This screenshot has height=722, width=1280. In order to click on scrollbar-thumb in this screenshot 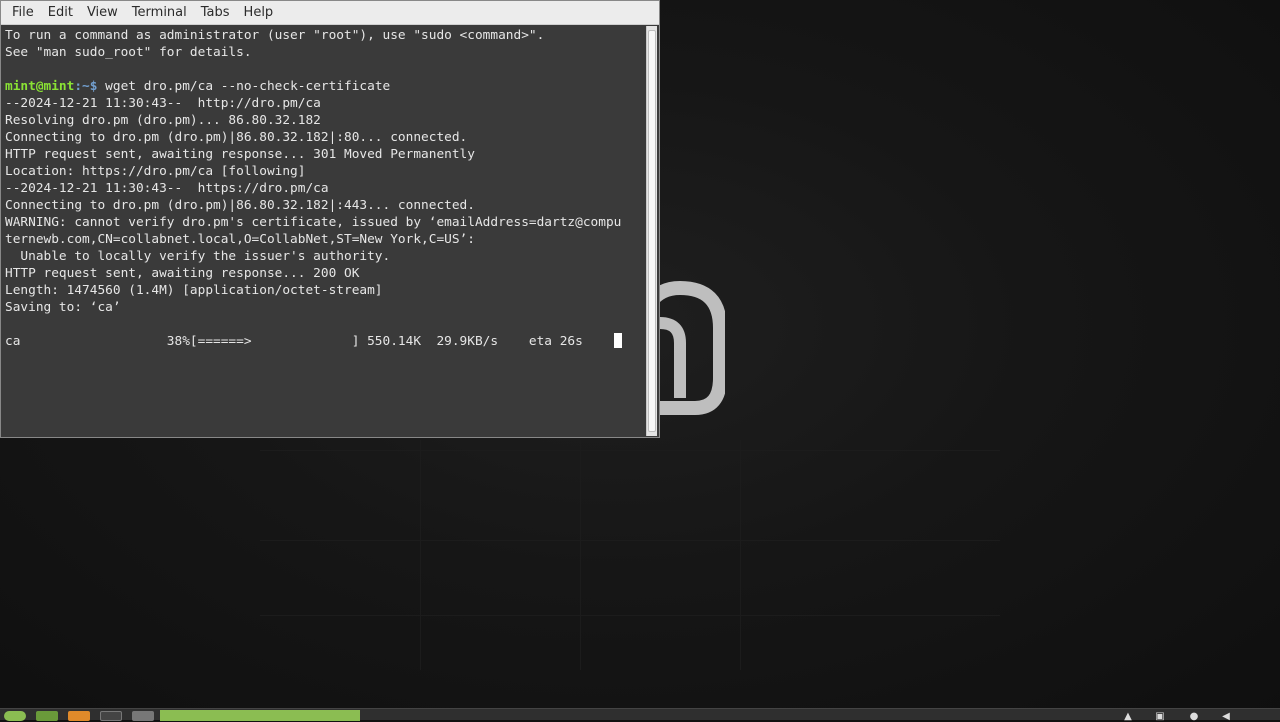, I will do `click(652, 231)`.